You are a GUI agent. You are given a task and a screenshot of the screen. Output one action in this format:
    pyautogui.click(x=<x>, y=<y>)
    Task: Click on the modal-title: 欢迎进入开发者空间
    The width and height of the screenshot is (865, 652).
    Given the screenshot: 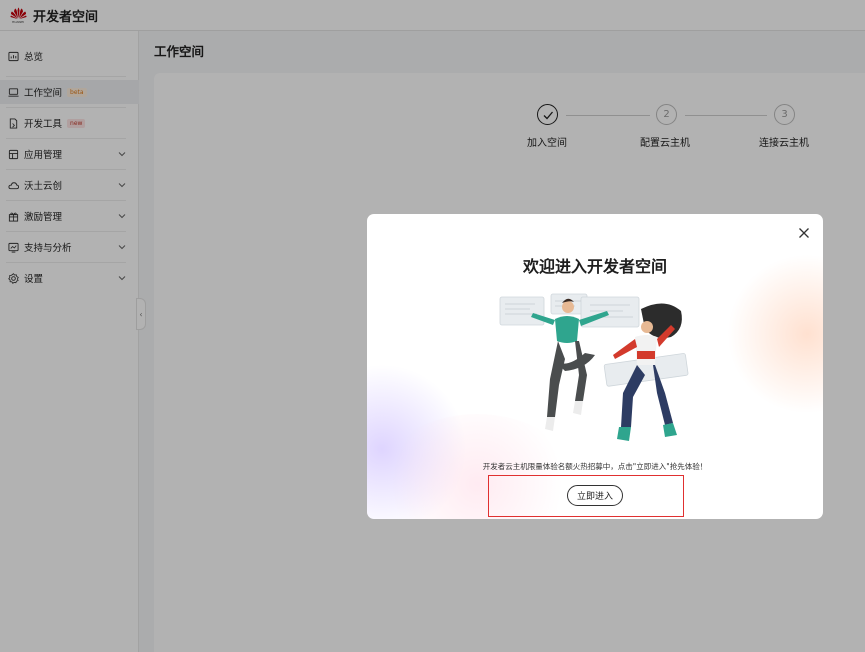 What is the action you would take?
    pyautogui.click(x=594, y=266)
    